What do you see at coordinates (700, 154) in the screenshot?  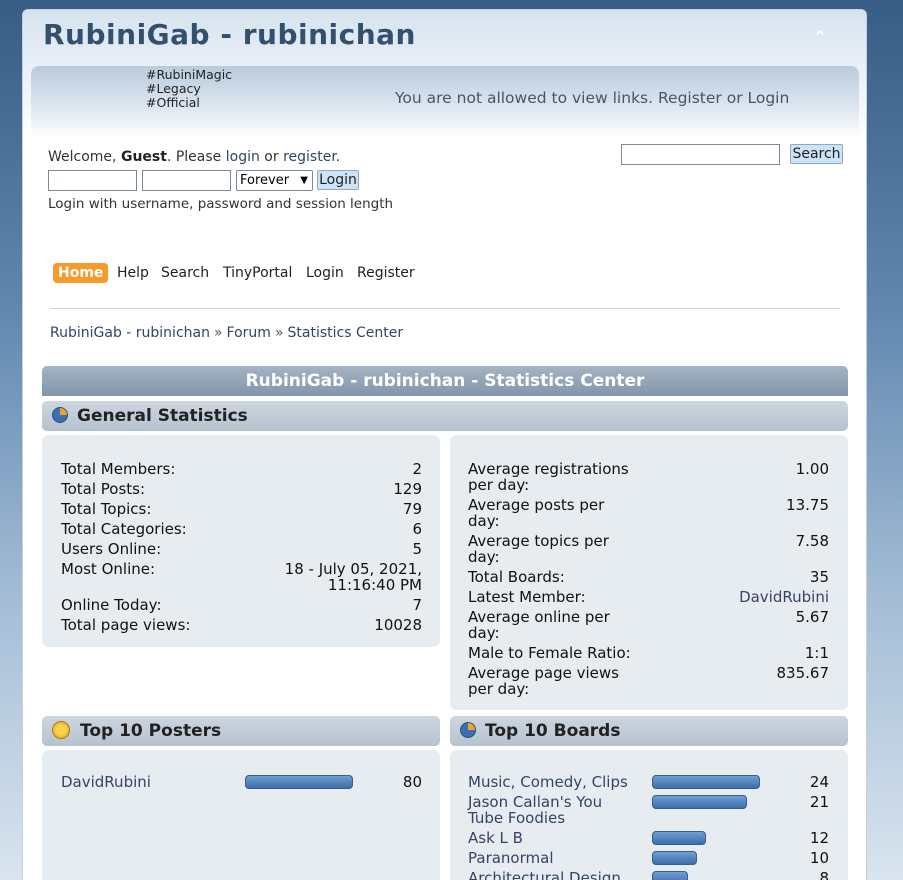 I see `search-input` at bounding box center [700, 154].